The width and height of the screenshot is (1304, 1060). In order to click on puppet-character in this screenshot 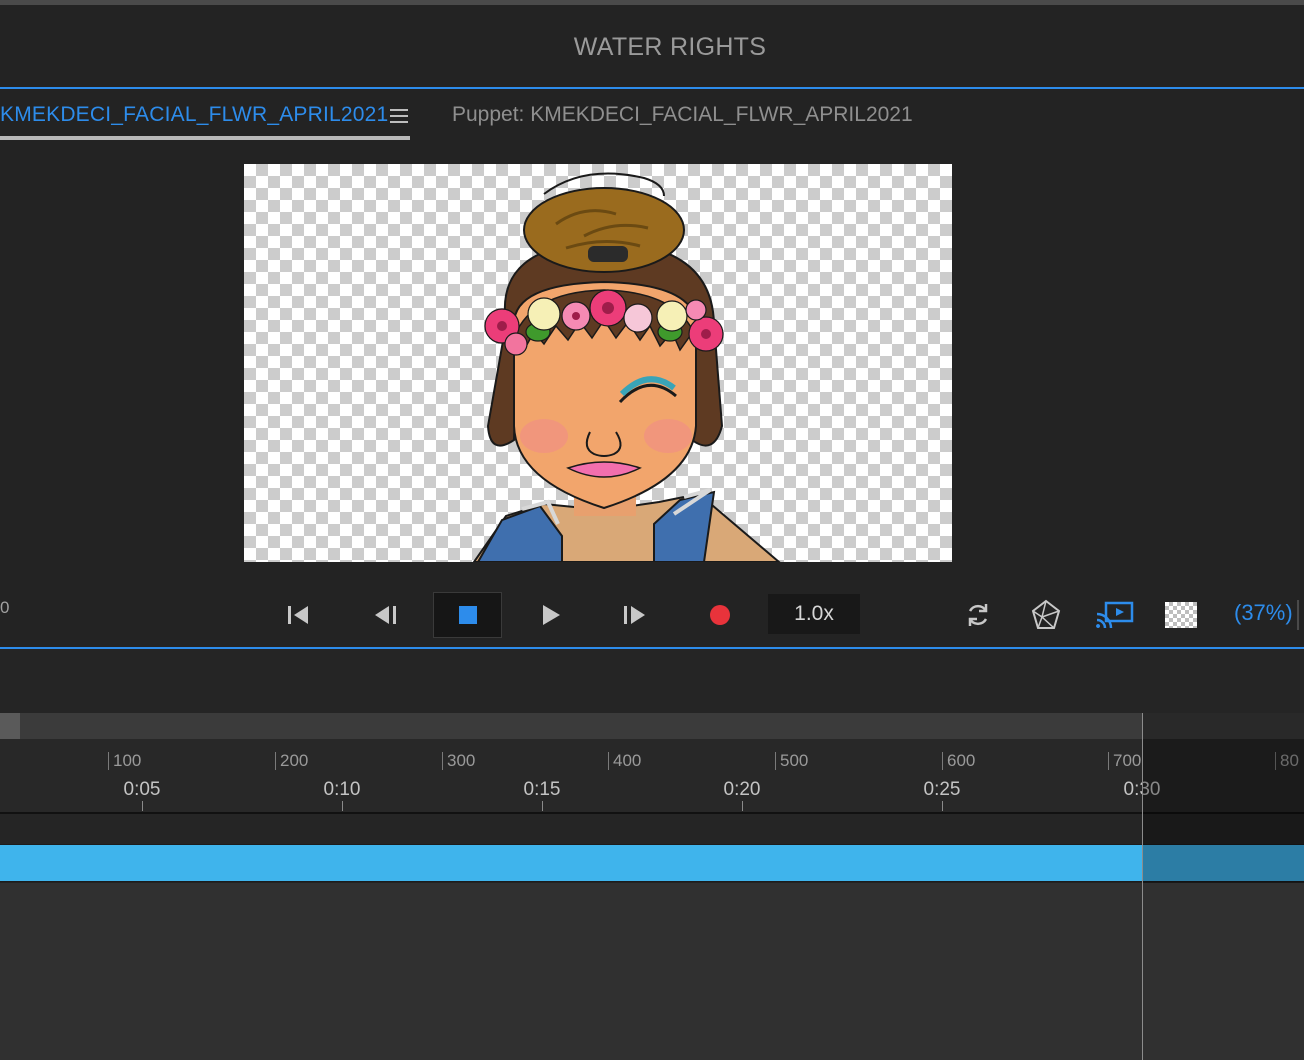, I will do `click(626, 367)`.